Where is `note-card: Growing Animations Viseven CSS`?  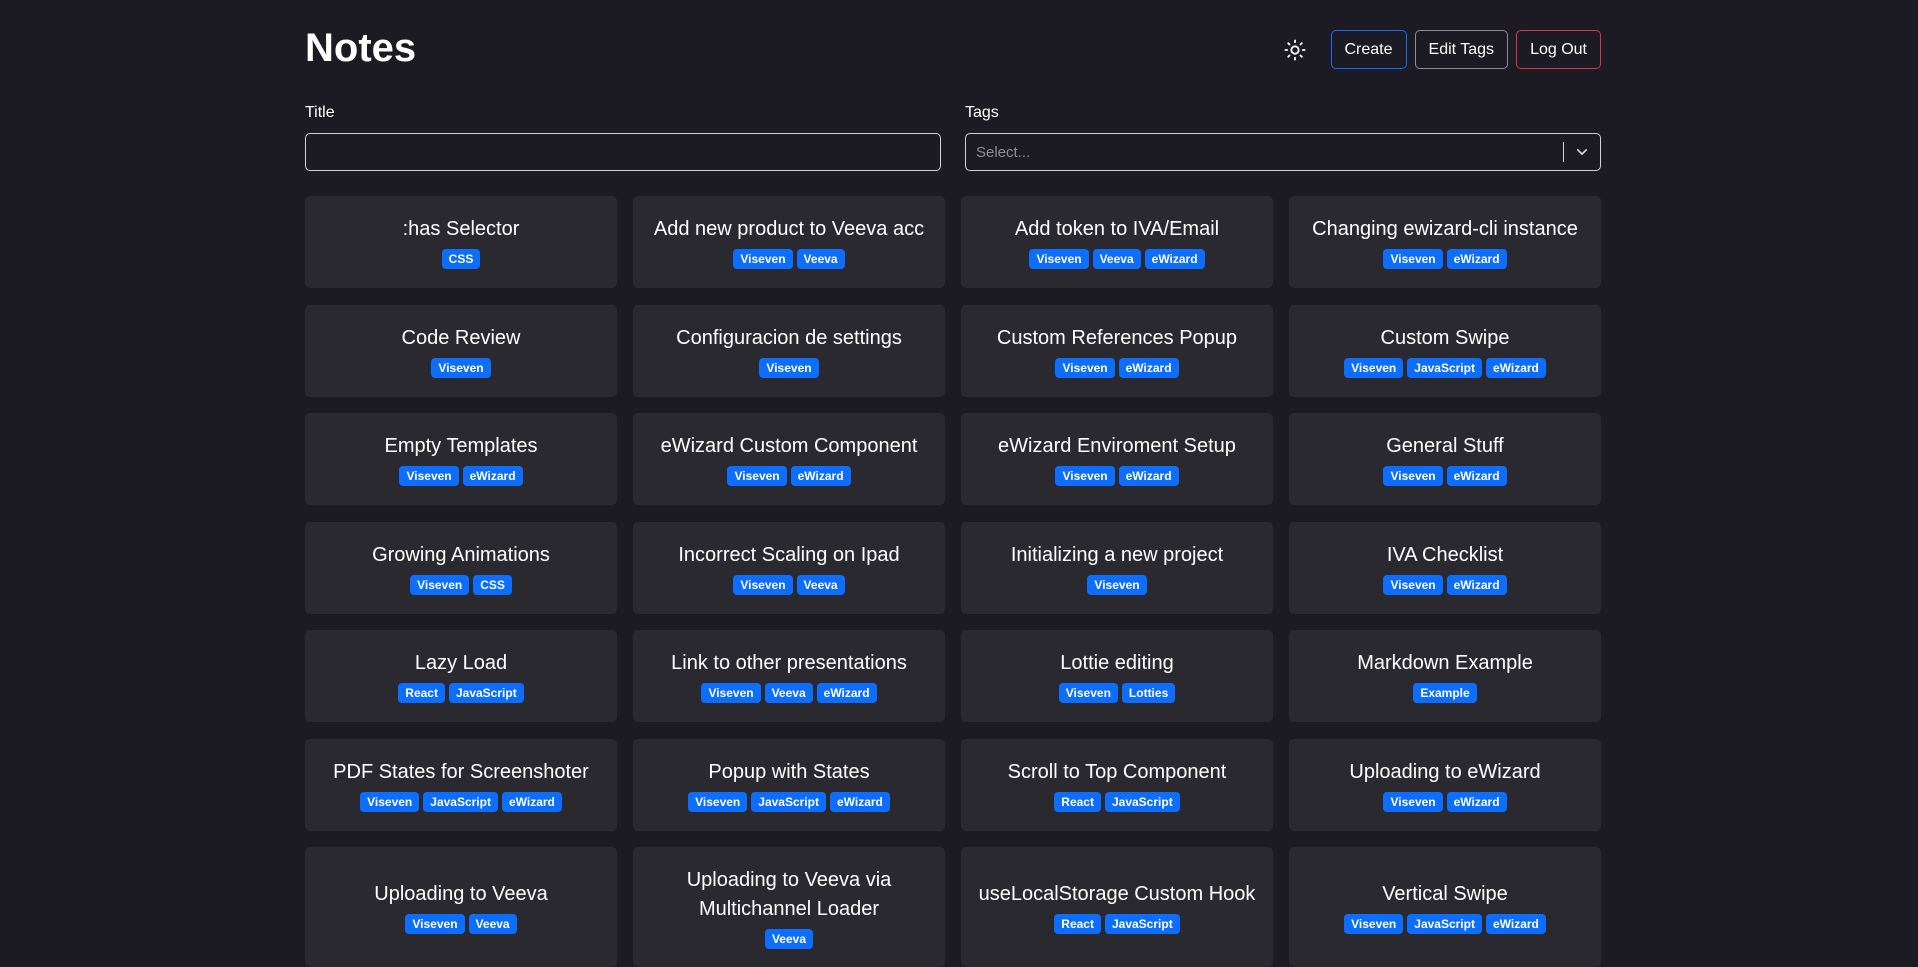 note-card: Growing Animations Viseven CSS is located at coordinates (461, 567).